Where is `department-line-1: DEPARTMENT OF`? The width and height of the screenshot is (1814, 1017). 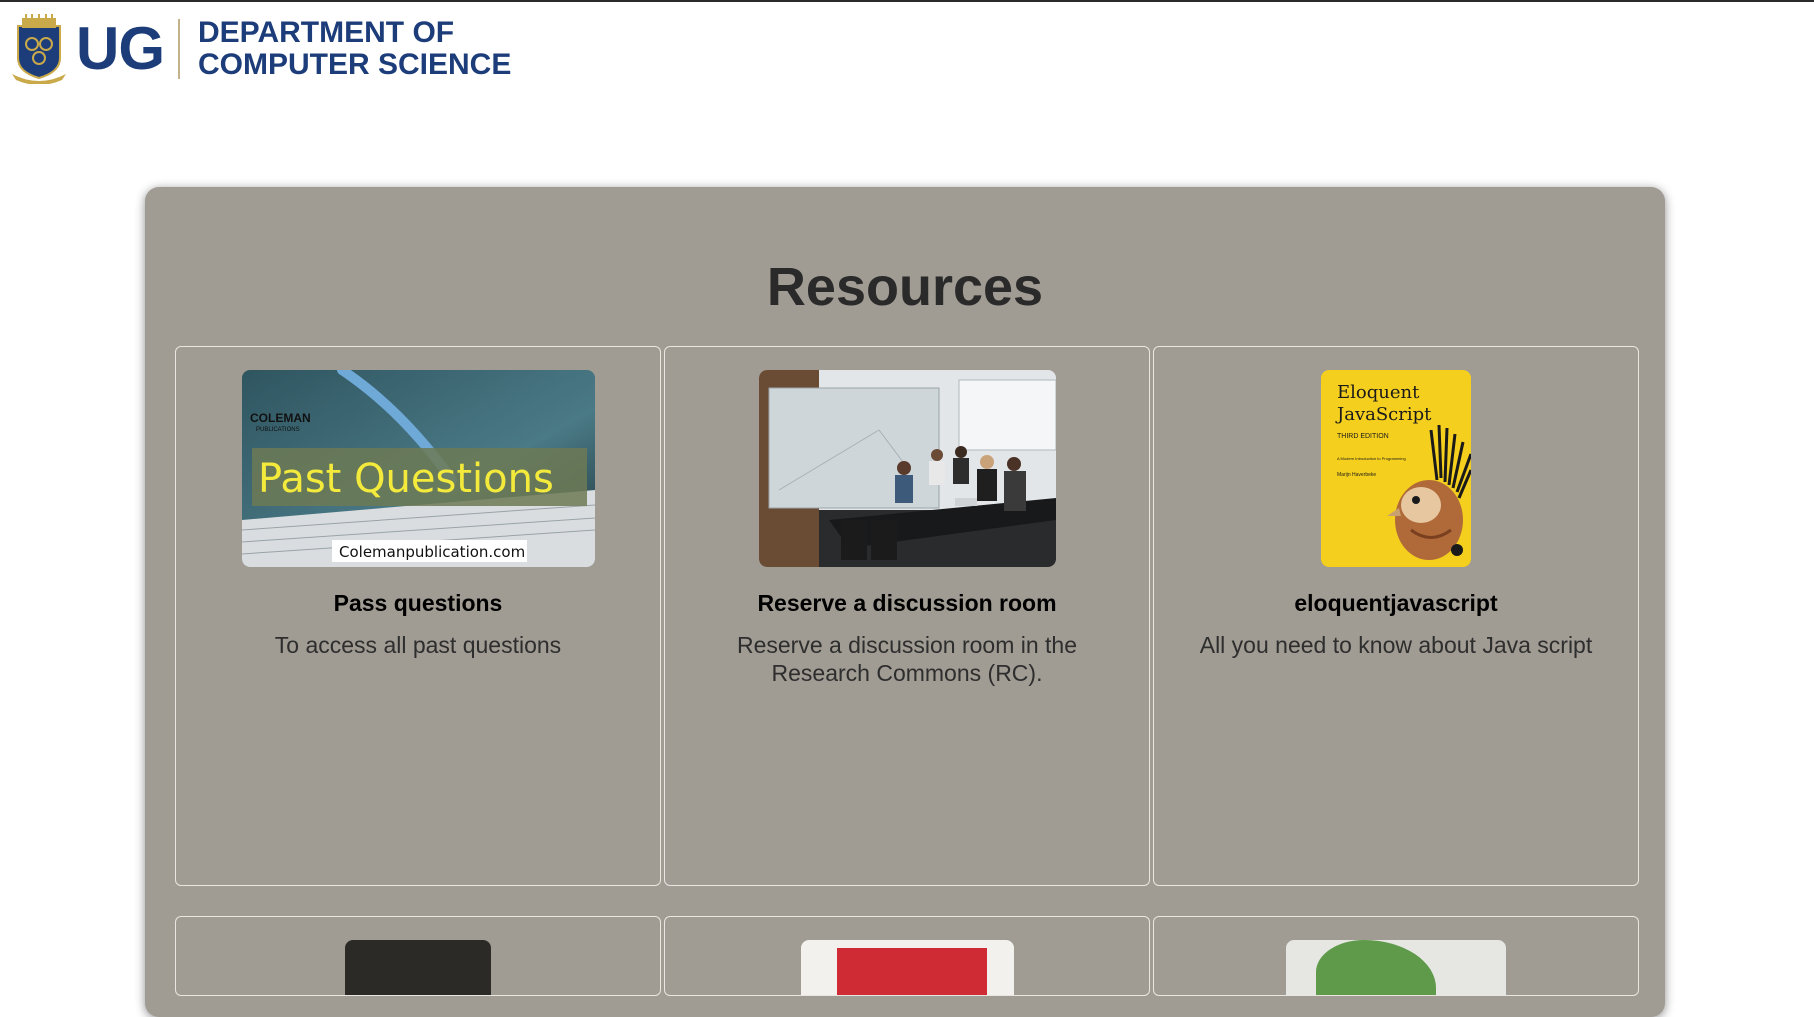
department-line-1: DEPARTMENT OF is located at coordinates (326, 32).